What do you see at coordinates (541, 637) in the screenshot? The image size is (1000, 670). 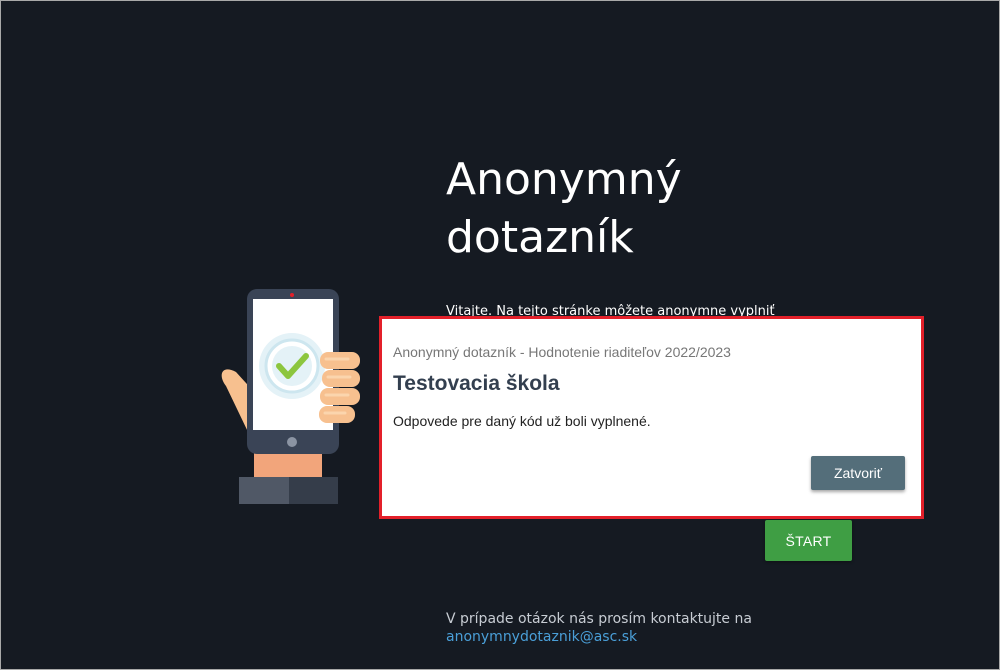 I see `contact-email-link: anonymnydotaznik@asc.sk` at bounding box center [541, 637].